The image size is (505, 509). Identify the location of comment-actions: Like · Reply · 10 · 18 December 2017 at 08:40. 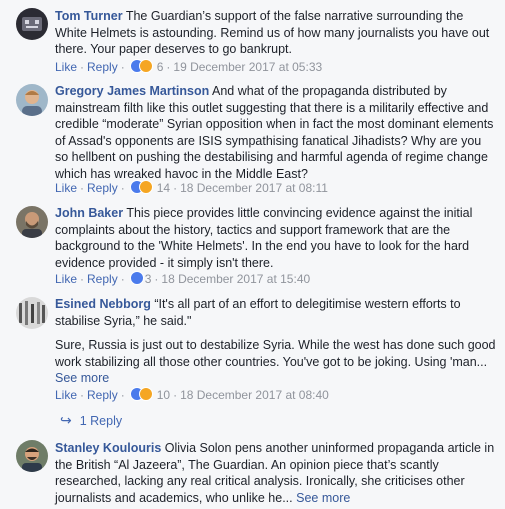
(192, 394).